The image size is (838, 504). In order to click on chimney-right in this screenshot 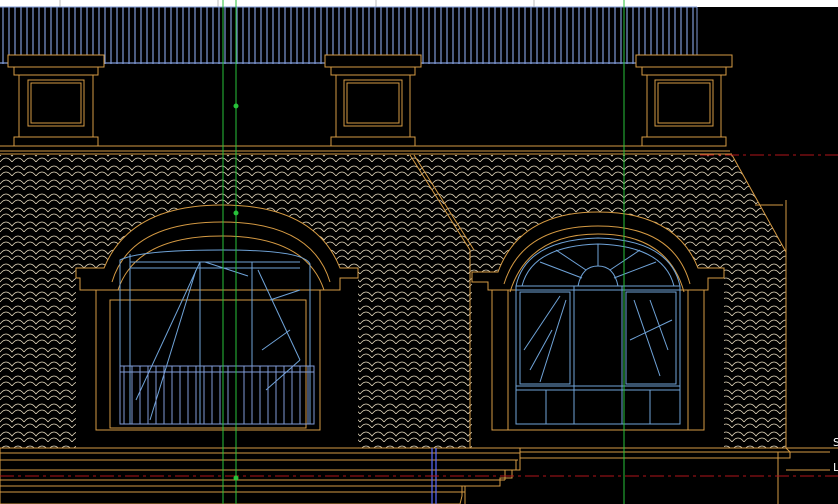, I will do `click(684, 100)`.